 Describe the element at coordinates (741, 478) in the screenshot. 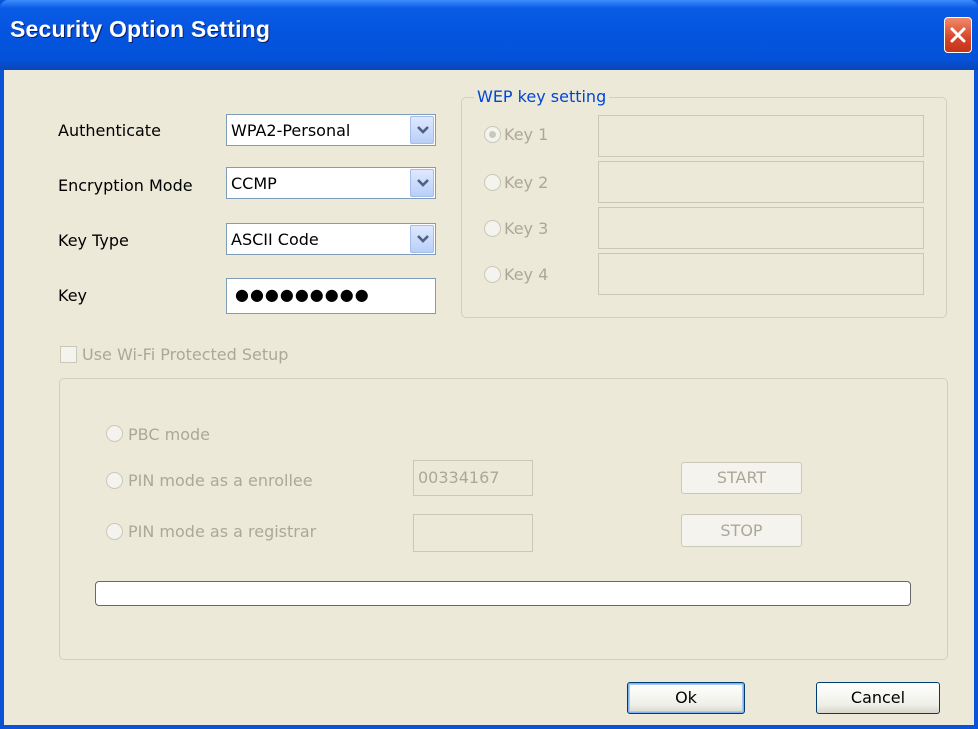

I see `start-button: START` at that location.